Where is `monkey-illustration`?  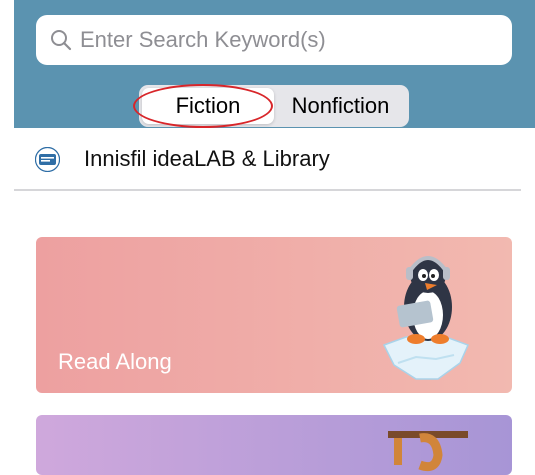
monkey-illustration is located at coordinates (428, 451).